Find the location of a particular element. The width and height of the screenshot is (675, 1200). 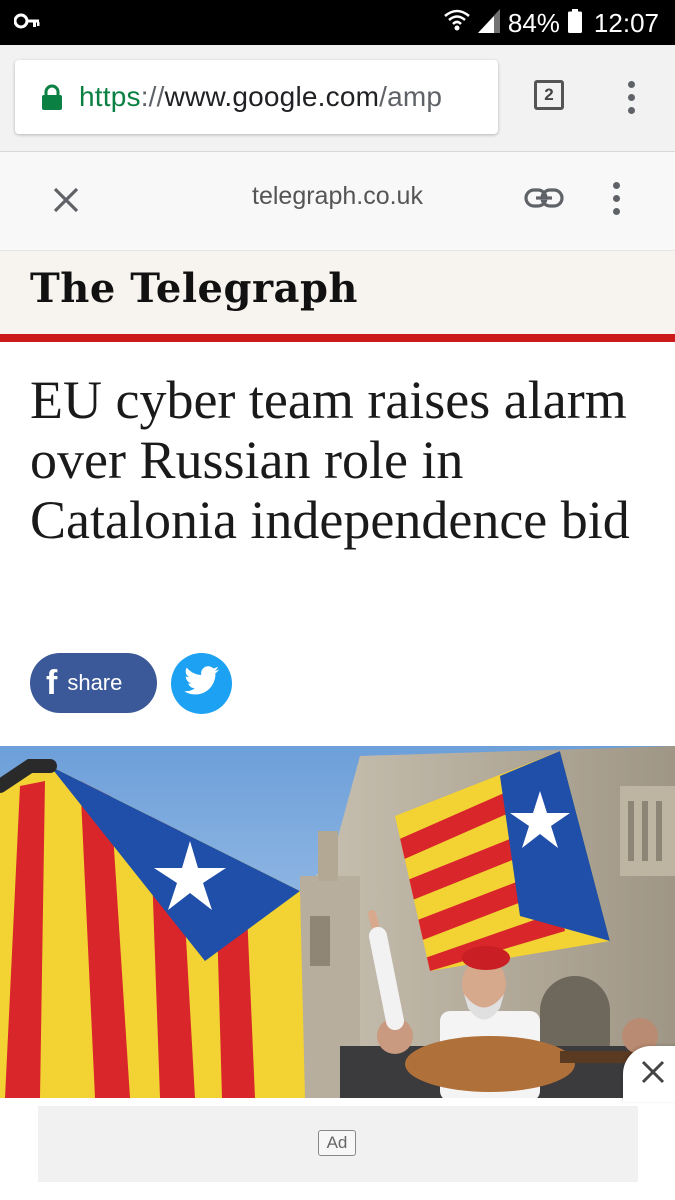

status-icons: 84% 12:07 is located at coordinates (551, 23).